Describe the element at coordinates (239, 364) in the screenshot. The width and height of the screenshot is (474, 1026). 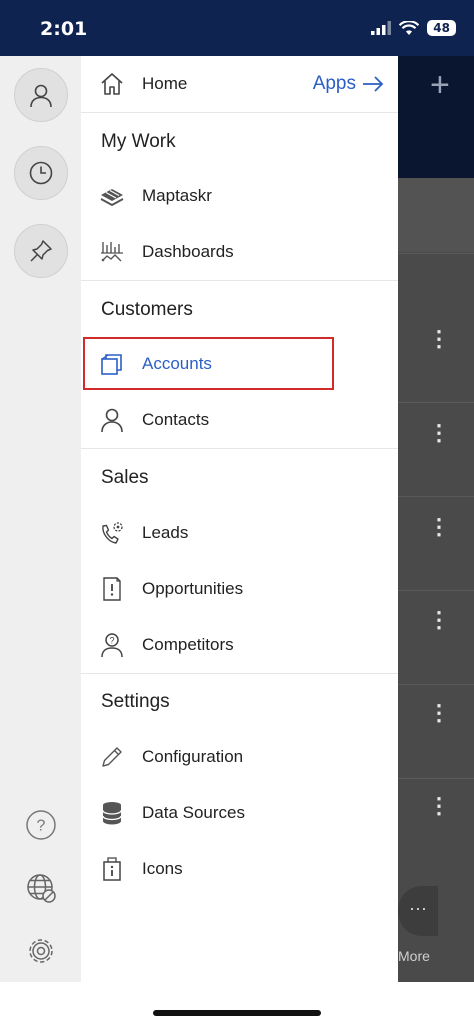
I see `nav-item-accounts: Accounts` at that location.